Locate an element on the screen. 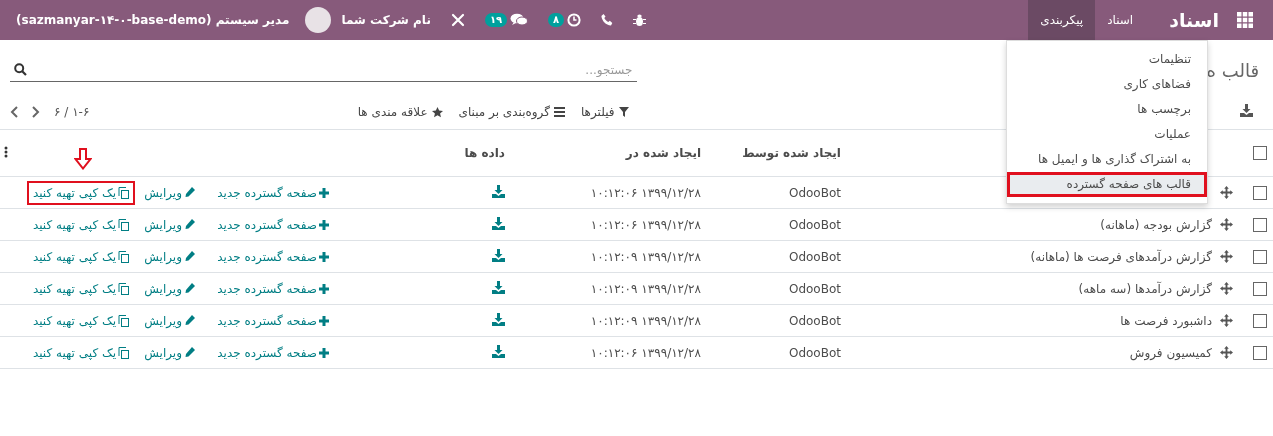  menu-item: پیکربندی is located at coordinates (1062, 20).